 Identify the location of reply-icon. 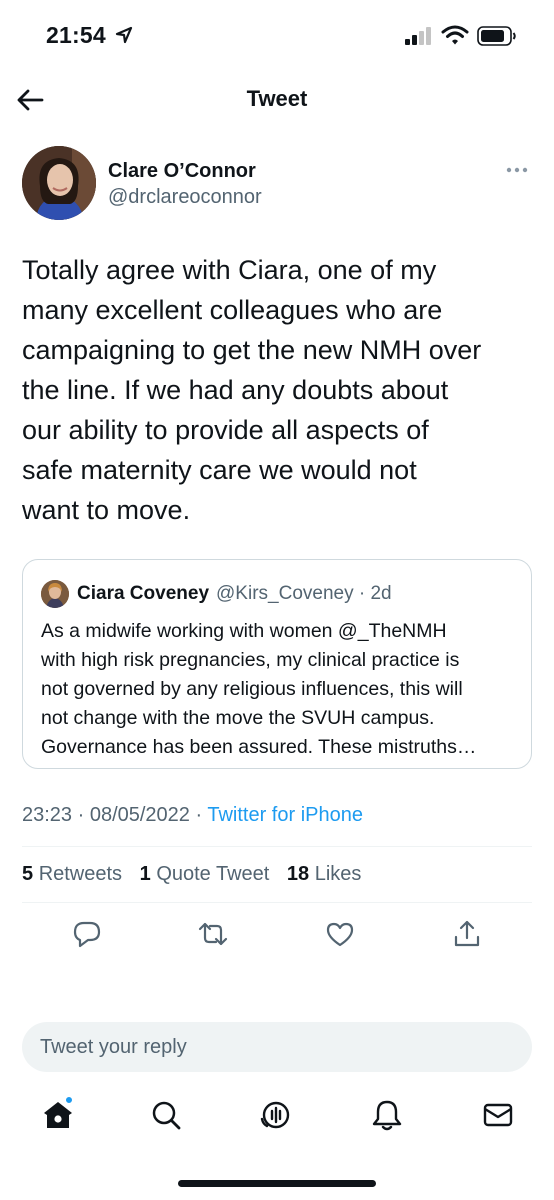
(87, 934).